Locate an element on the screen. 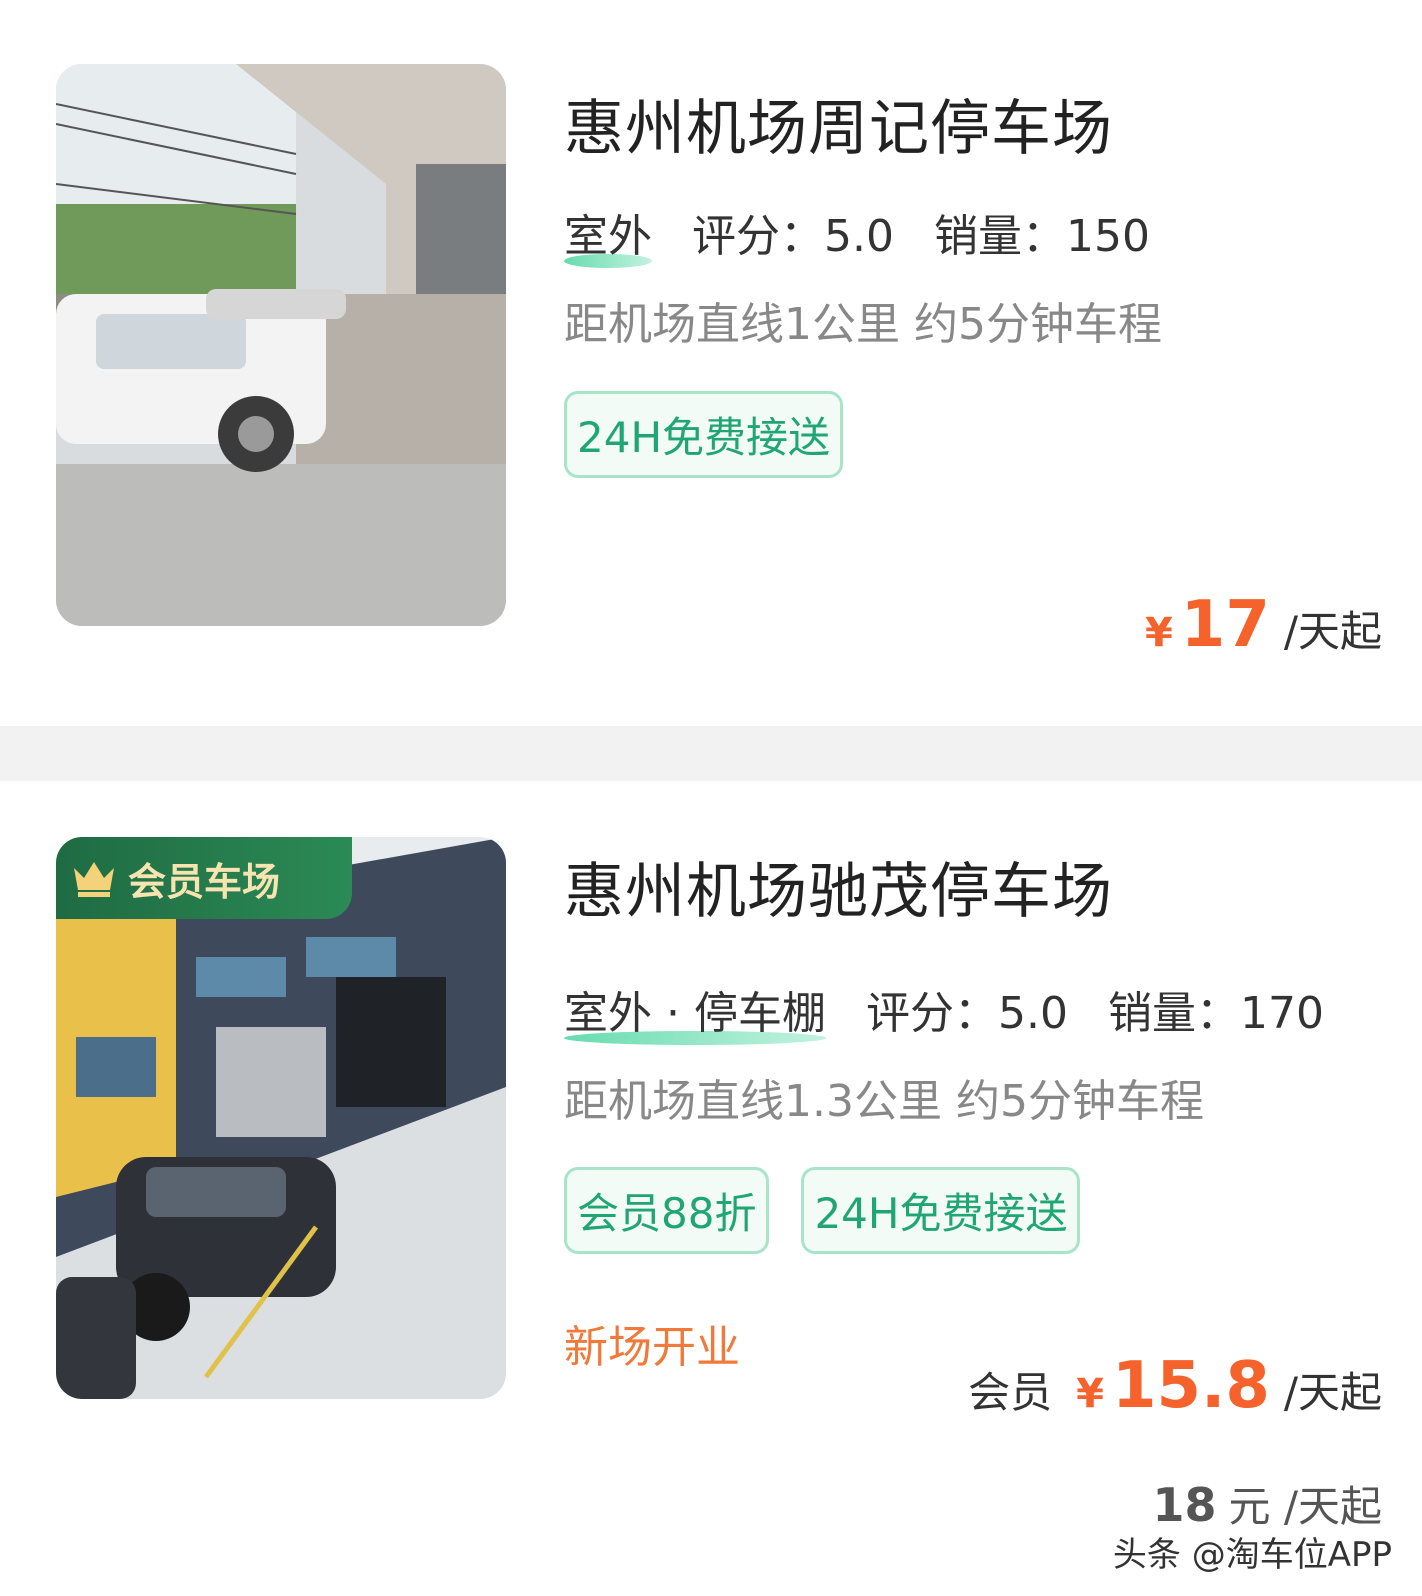  parking-lot-name: 惠州机场驰茂停车场 is located at coordinates (838, 886).